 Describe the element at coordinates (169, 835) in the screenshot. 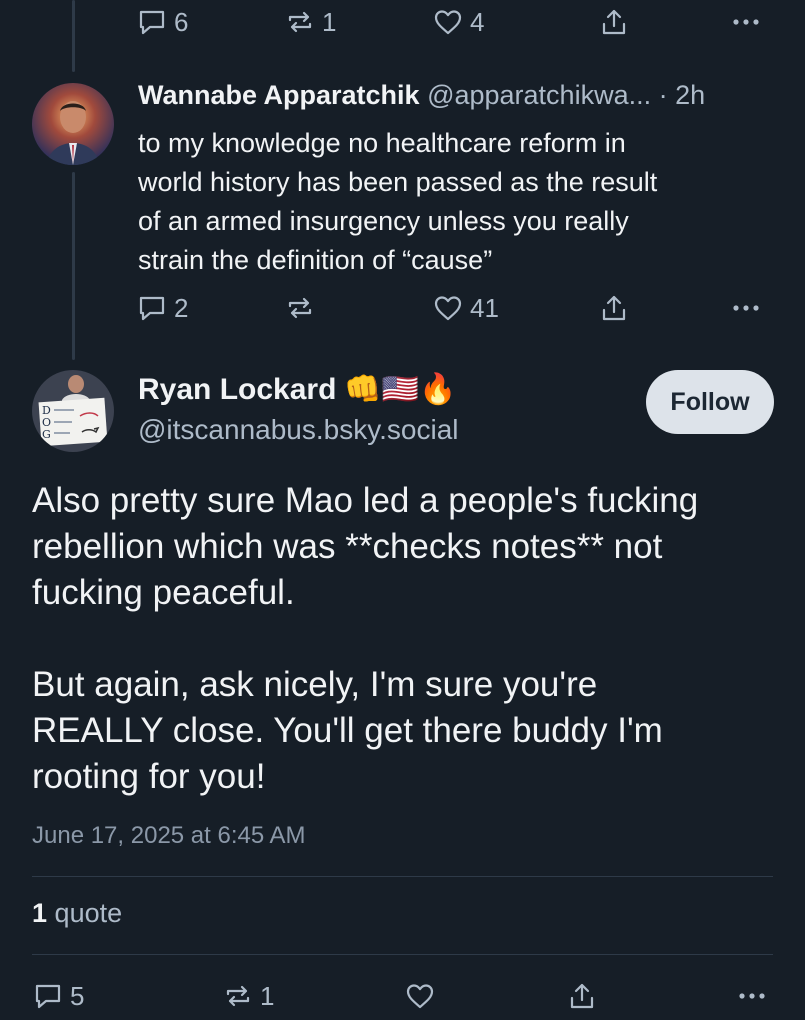

I see `post-timestamp: June 17, 2025 at 6:45 AM` at that location.